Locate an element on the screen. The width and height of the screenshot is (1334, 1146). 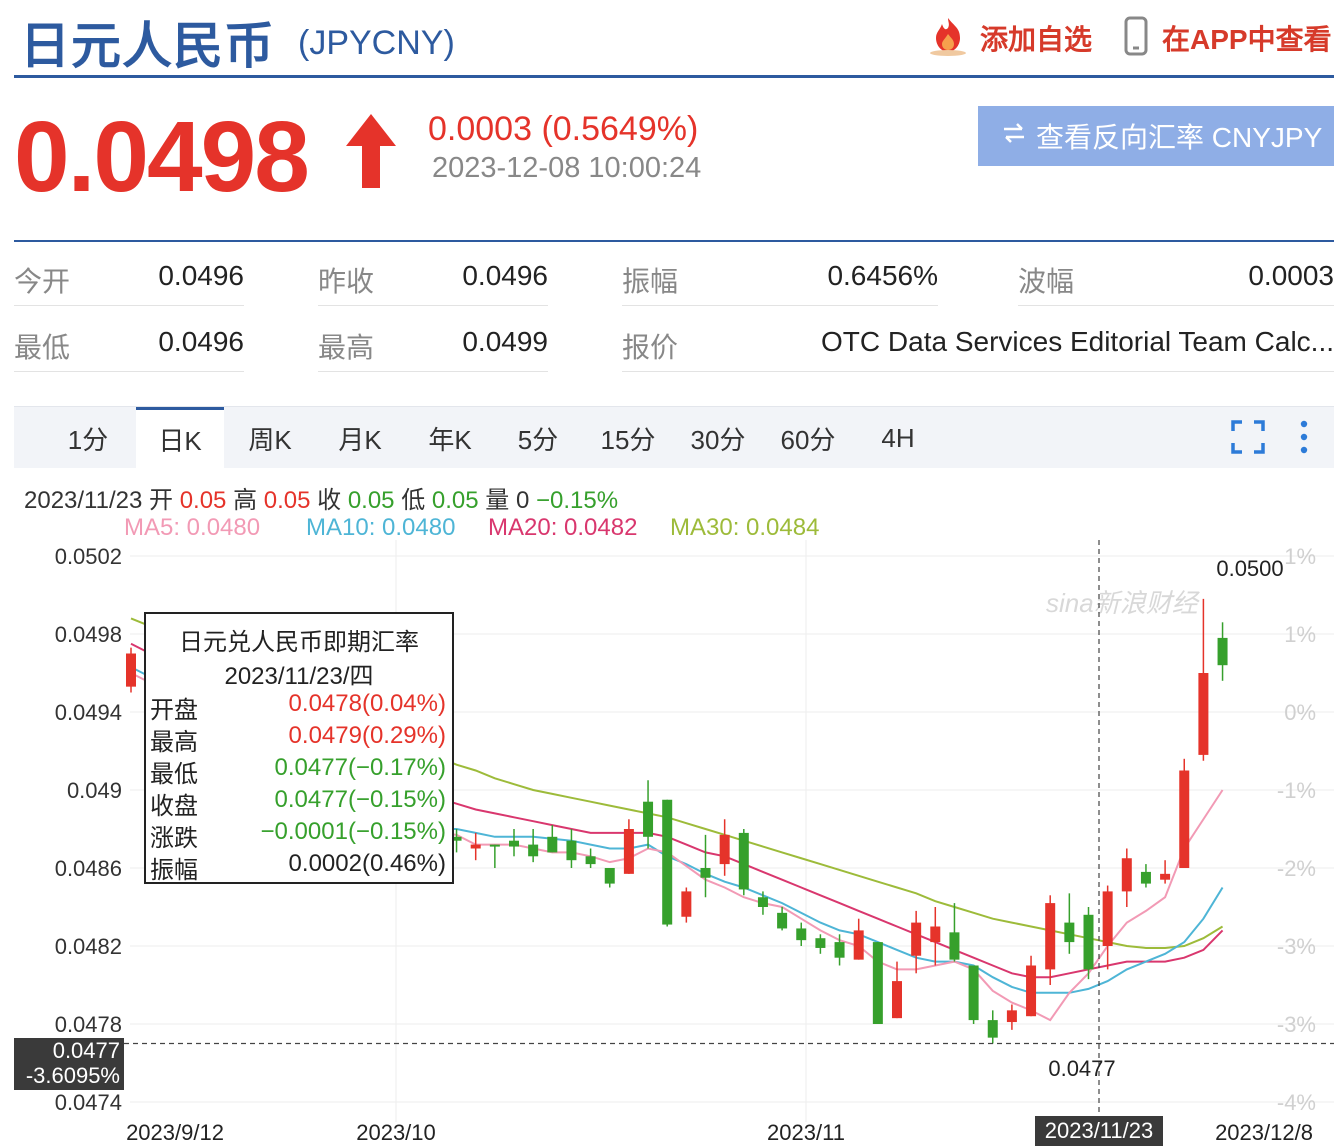
pct-tick-label: -2% is located at coordinates (1296, 868).